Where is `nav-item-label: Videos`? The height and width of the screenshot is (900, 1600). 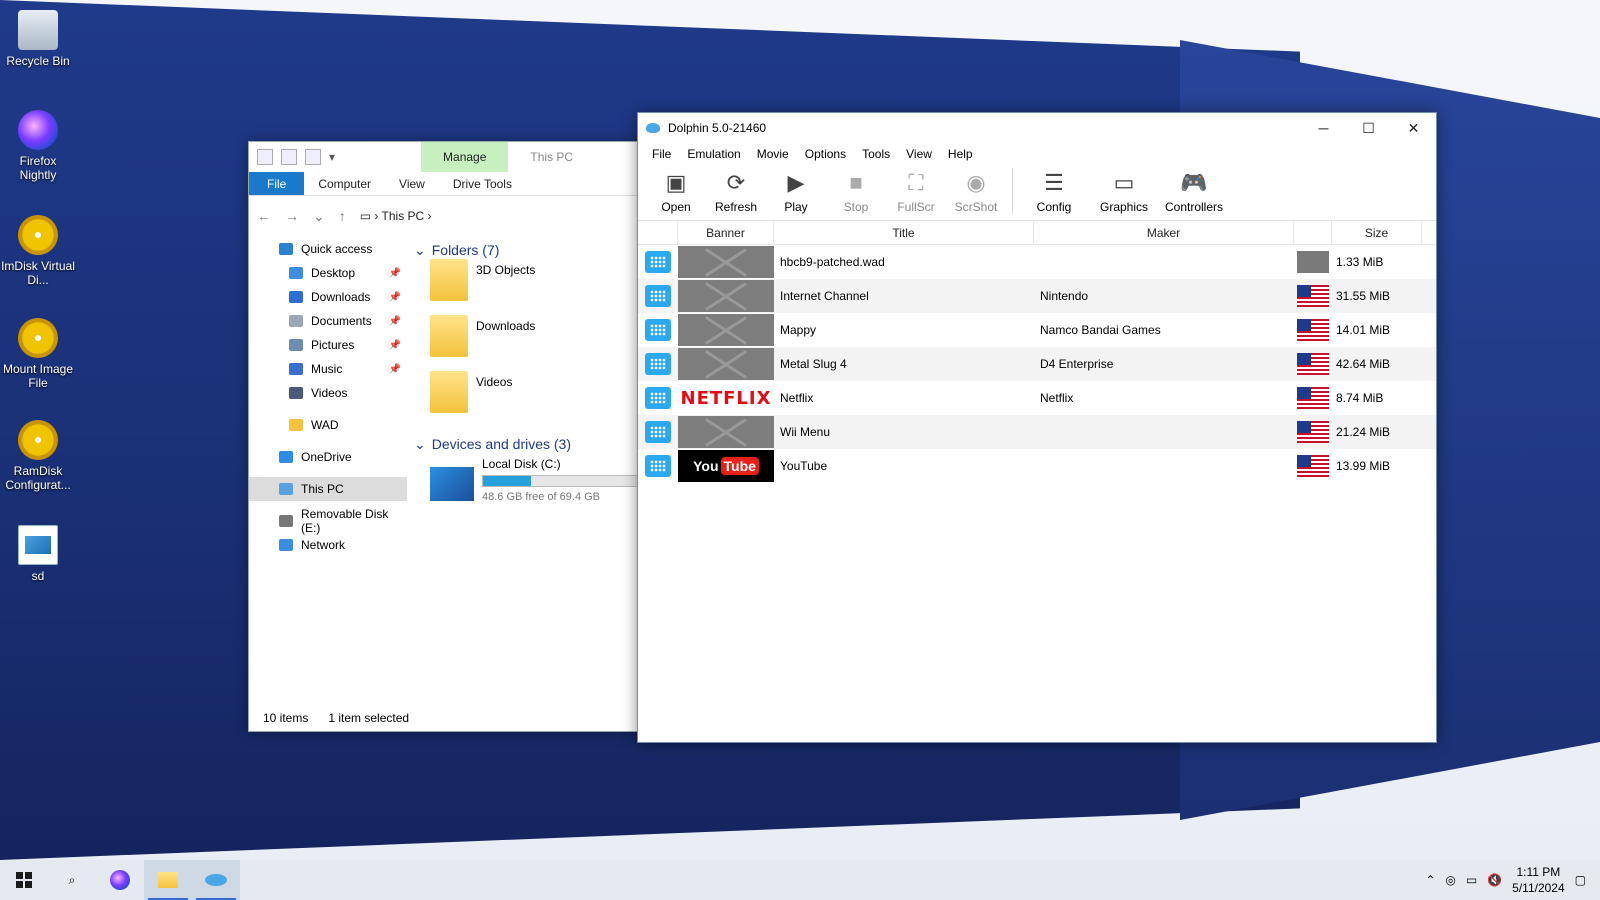 nav-item-label: Videos is located at coordinates (329, 393).